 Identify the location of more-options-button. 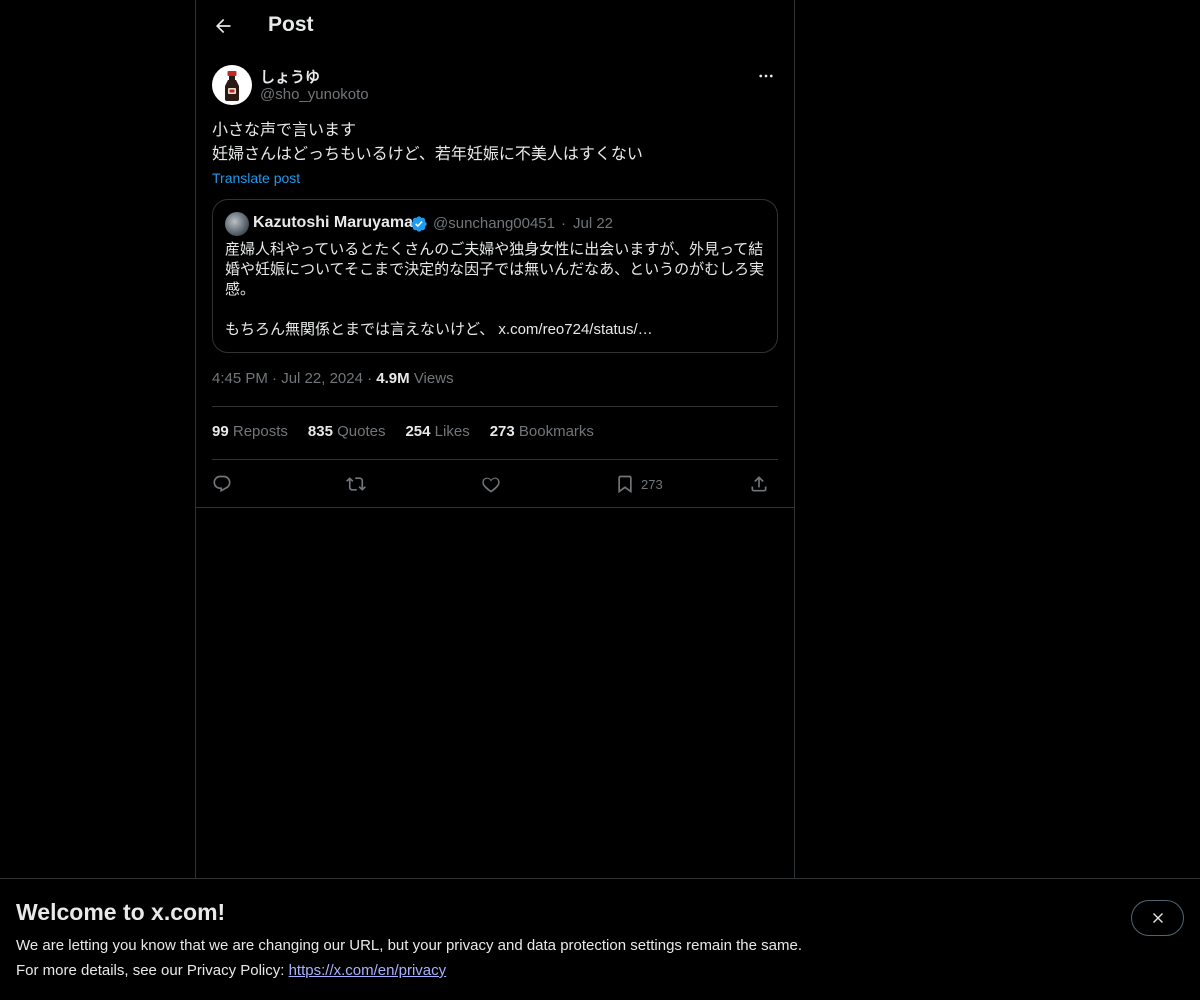
(766, 76).